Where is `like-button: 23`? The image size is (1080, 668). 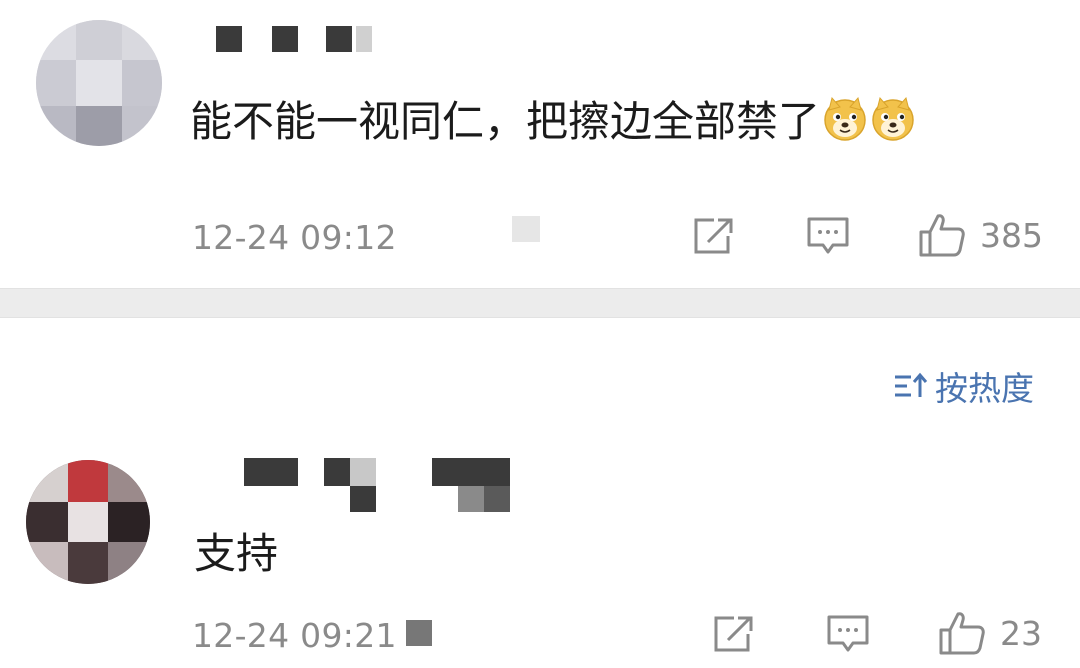
like-button: 23 is located at coordinates (990, 633).